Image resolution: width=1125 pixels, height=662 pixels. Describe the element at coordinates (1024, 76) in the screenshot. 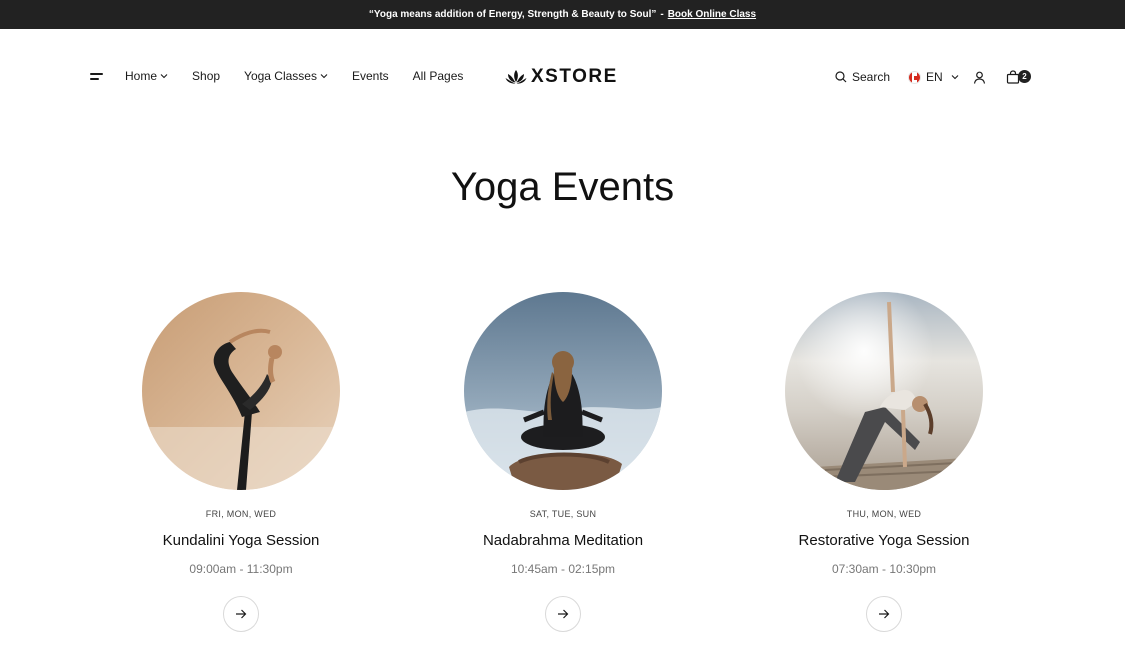

I see `cart-count-badge: 2` at that location.